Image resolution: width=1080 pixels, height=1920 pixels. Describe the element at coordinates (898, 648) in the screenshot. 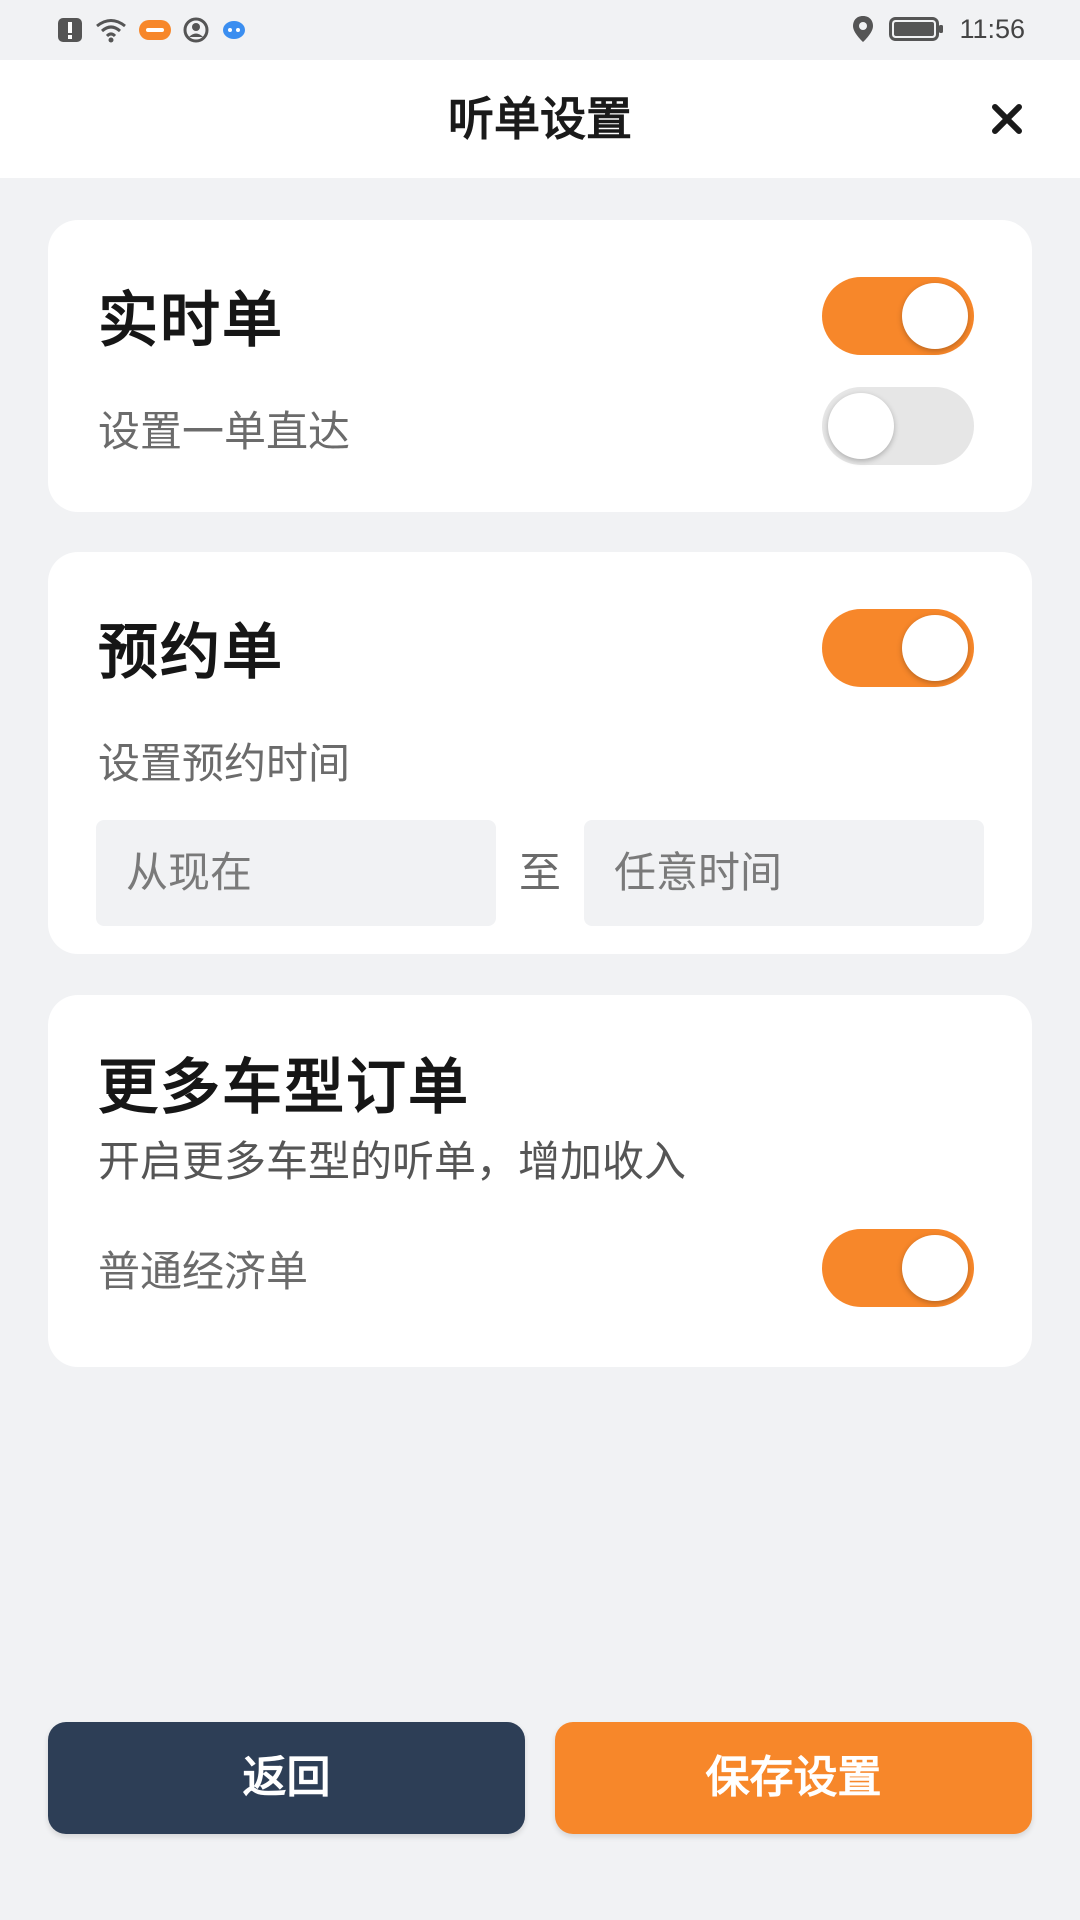

I see `reservation-order-toggle` at that location.